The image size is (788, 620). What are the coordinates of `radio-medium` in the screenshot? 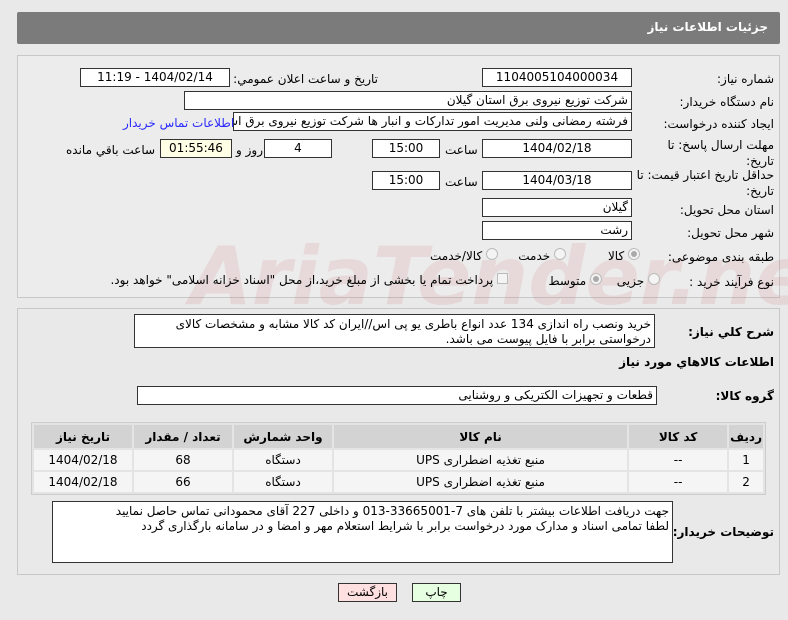 It's located at (596, 279).